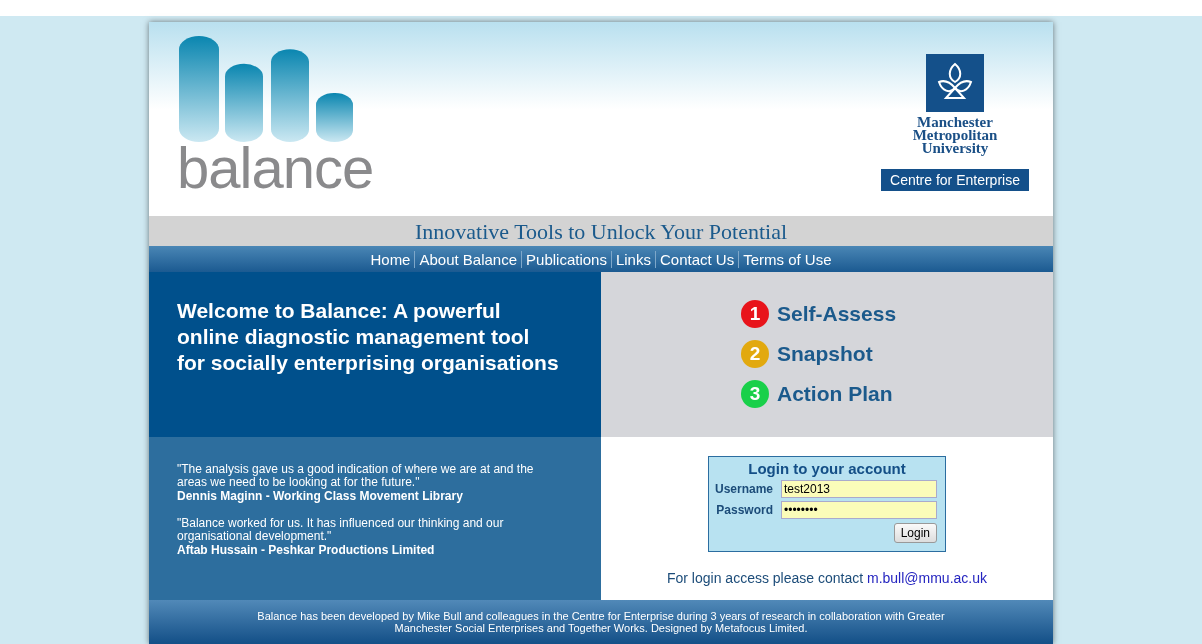 This screenshot has width=1202, height=644. Describe the element at coordinates (755, 394) in the screenshot. I see `step-number: 3` at that location.